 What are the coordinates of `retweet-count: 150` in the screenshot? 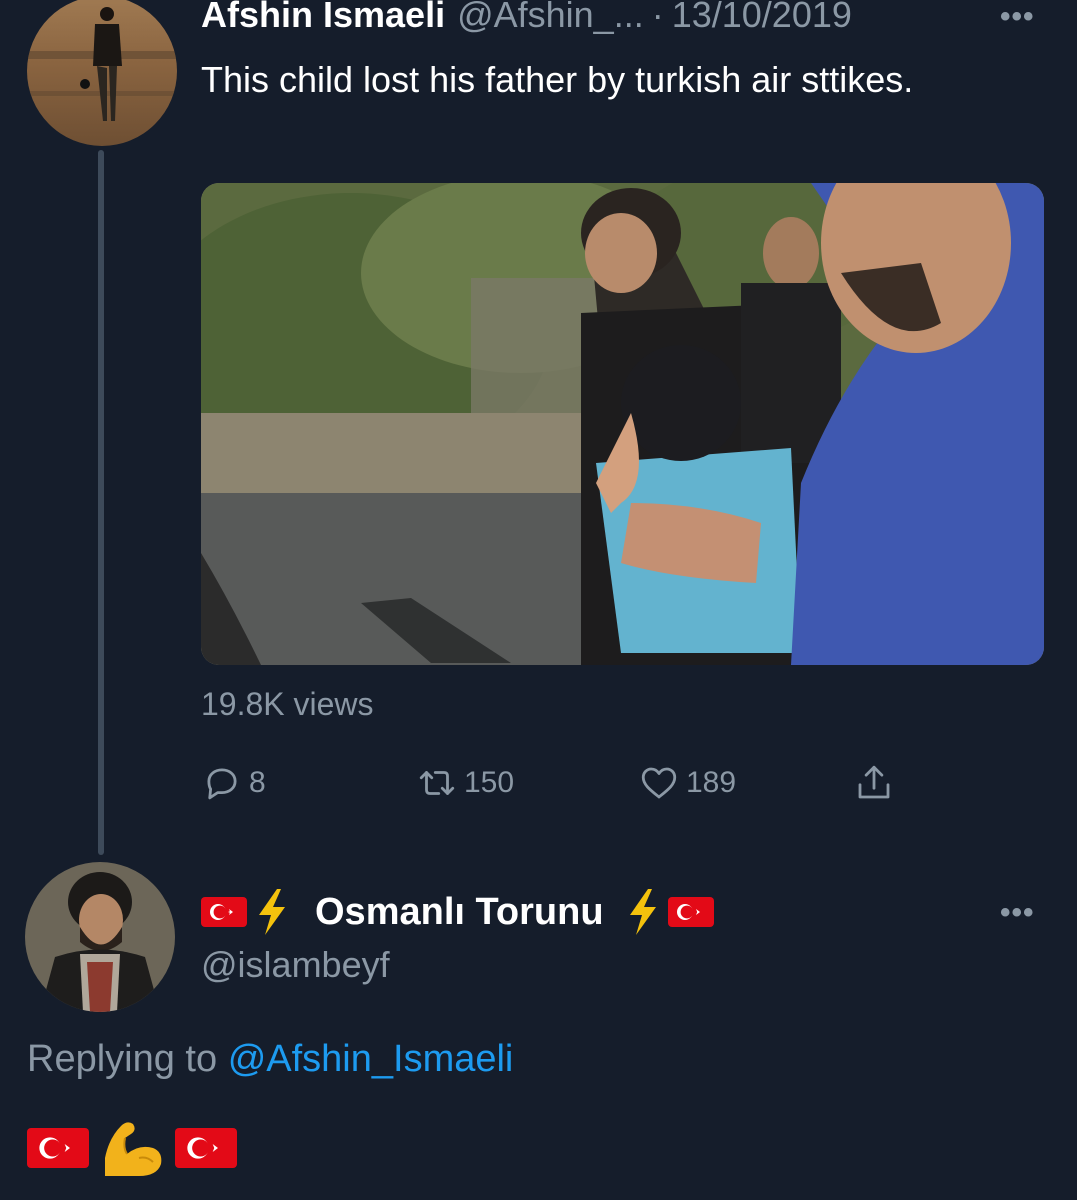 It's located at (489, 782).